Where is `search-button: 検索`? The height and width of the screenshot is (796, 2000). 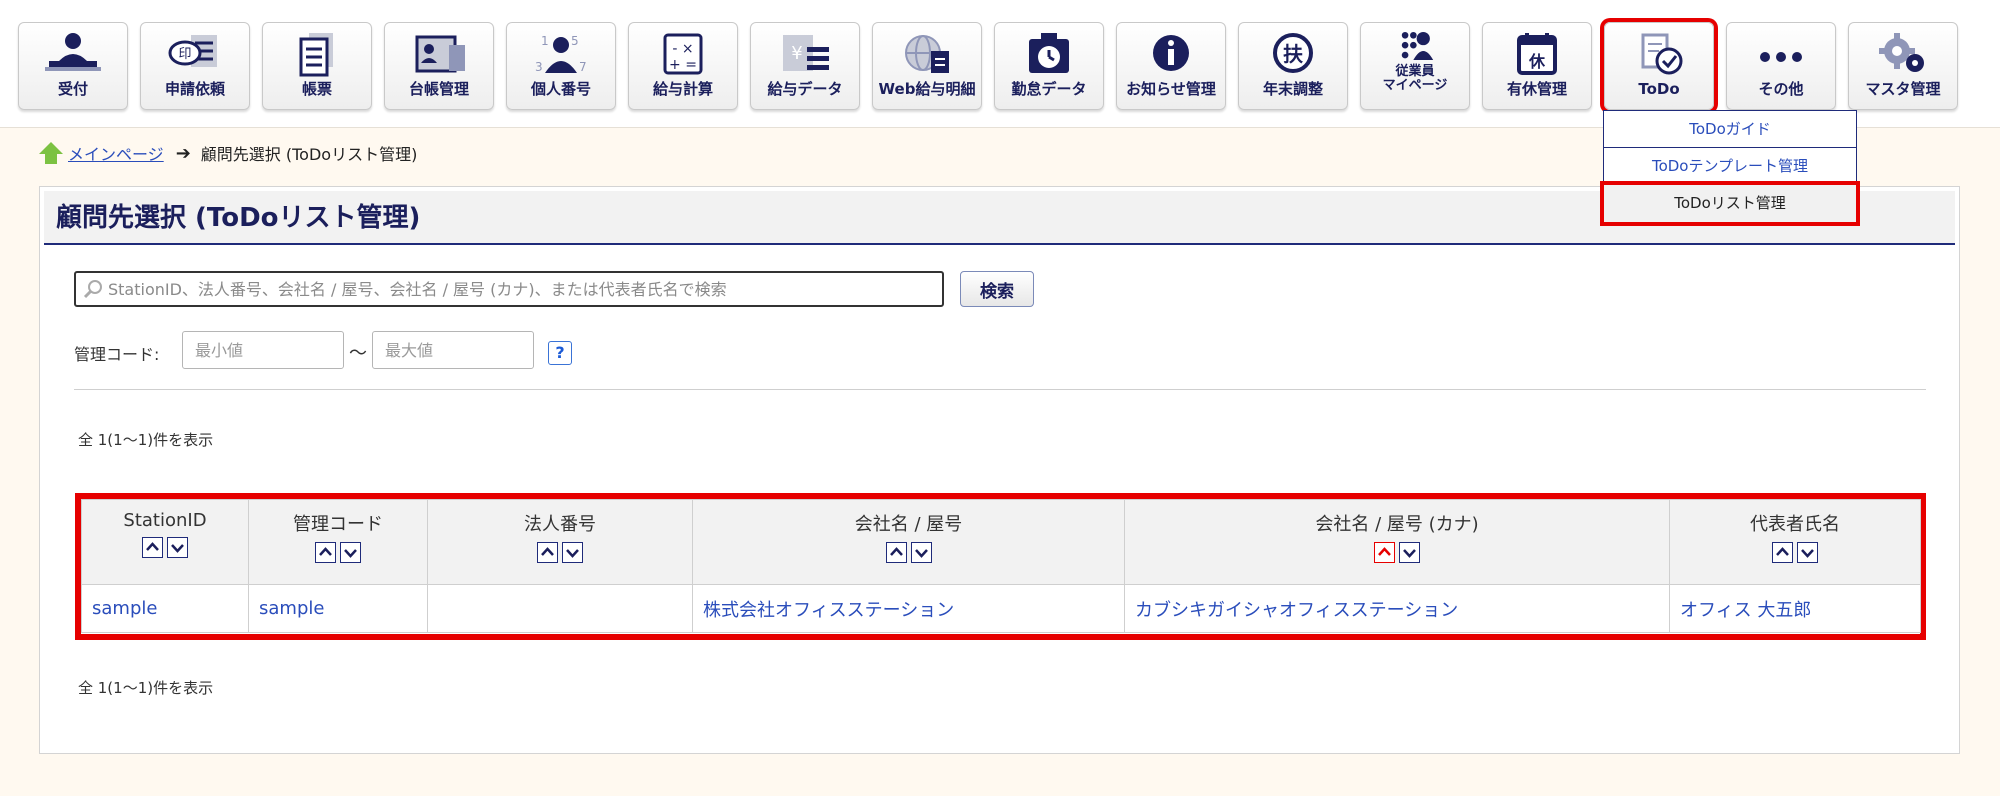
search-button: 検索 is located at coordinates (997, 289).